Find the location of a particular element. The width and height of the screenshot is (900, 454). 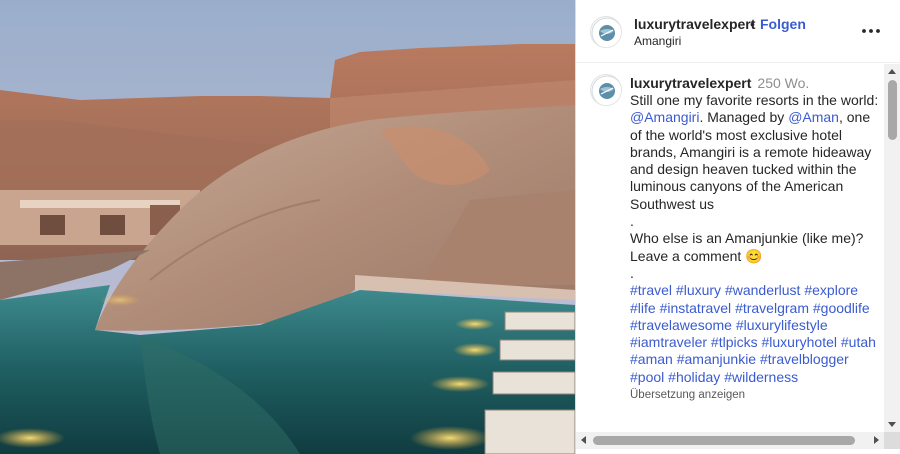

hashtag-link: #wanderlust is located at coordinates (763, 290).